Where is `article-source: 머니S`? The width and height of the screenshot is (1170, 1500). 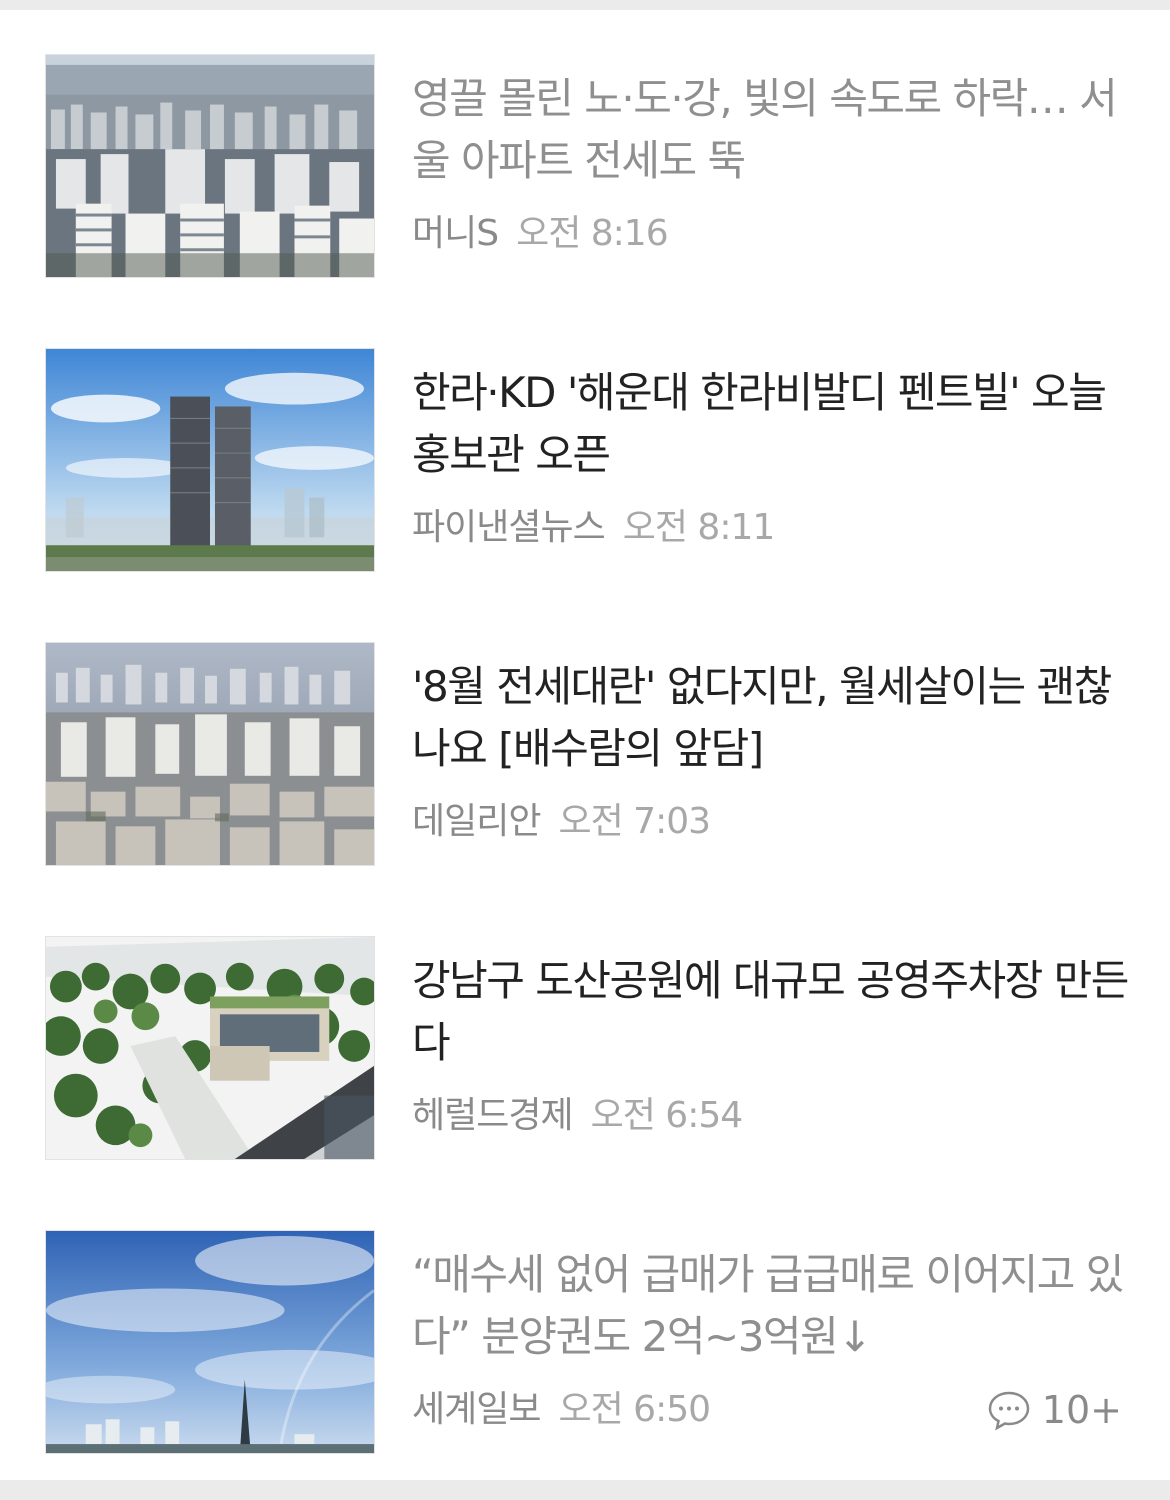 article-source: 머니S is located at coordinates (455, 233).